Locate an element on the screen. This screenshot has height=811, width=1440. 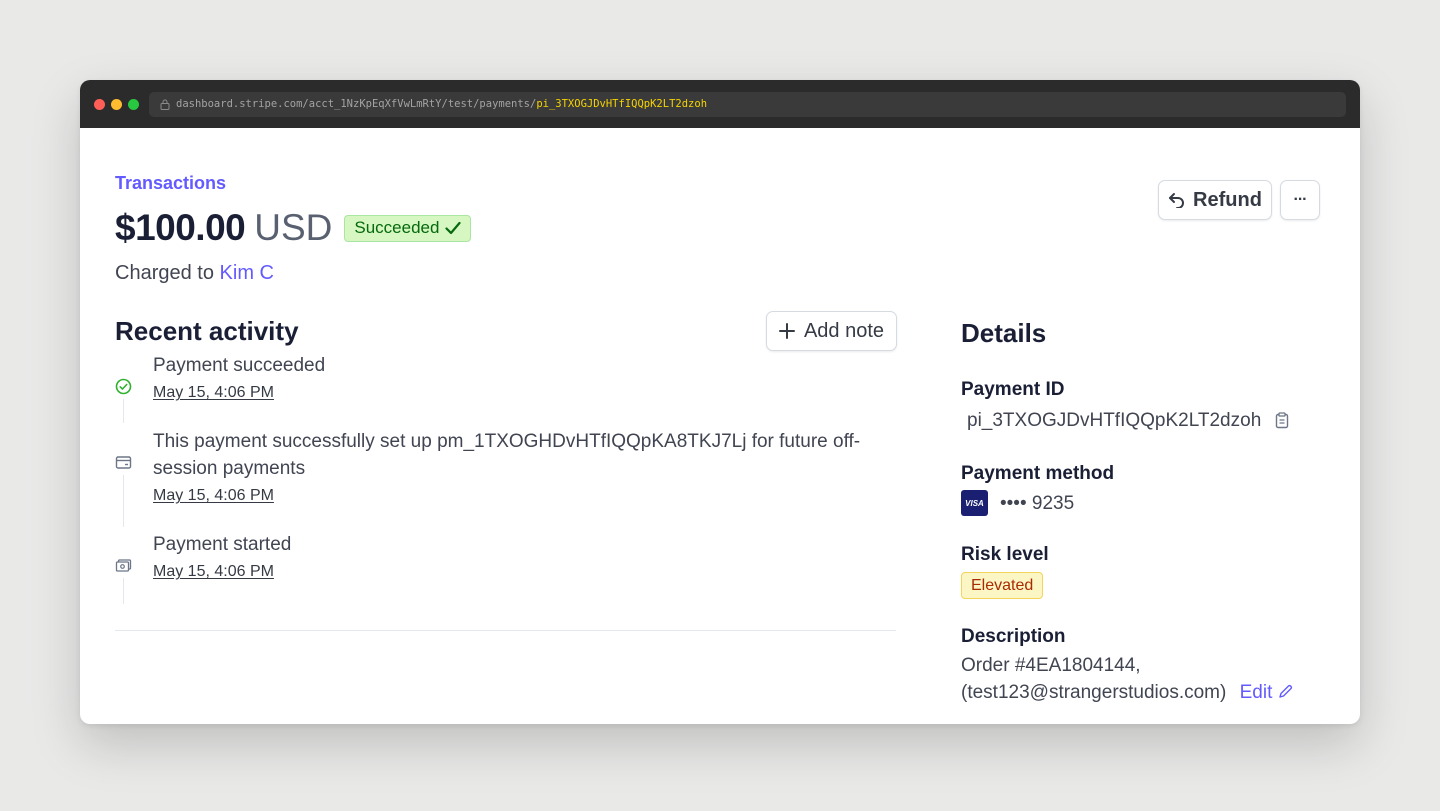
copy-icon is located at coordinates (1282, 420).